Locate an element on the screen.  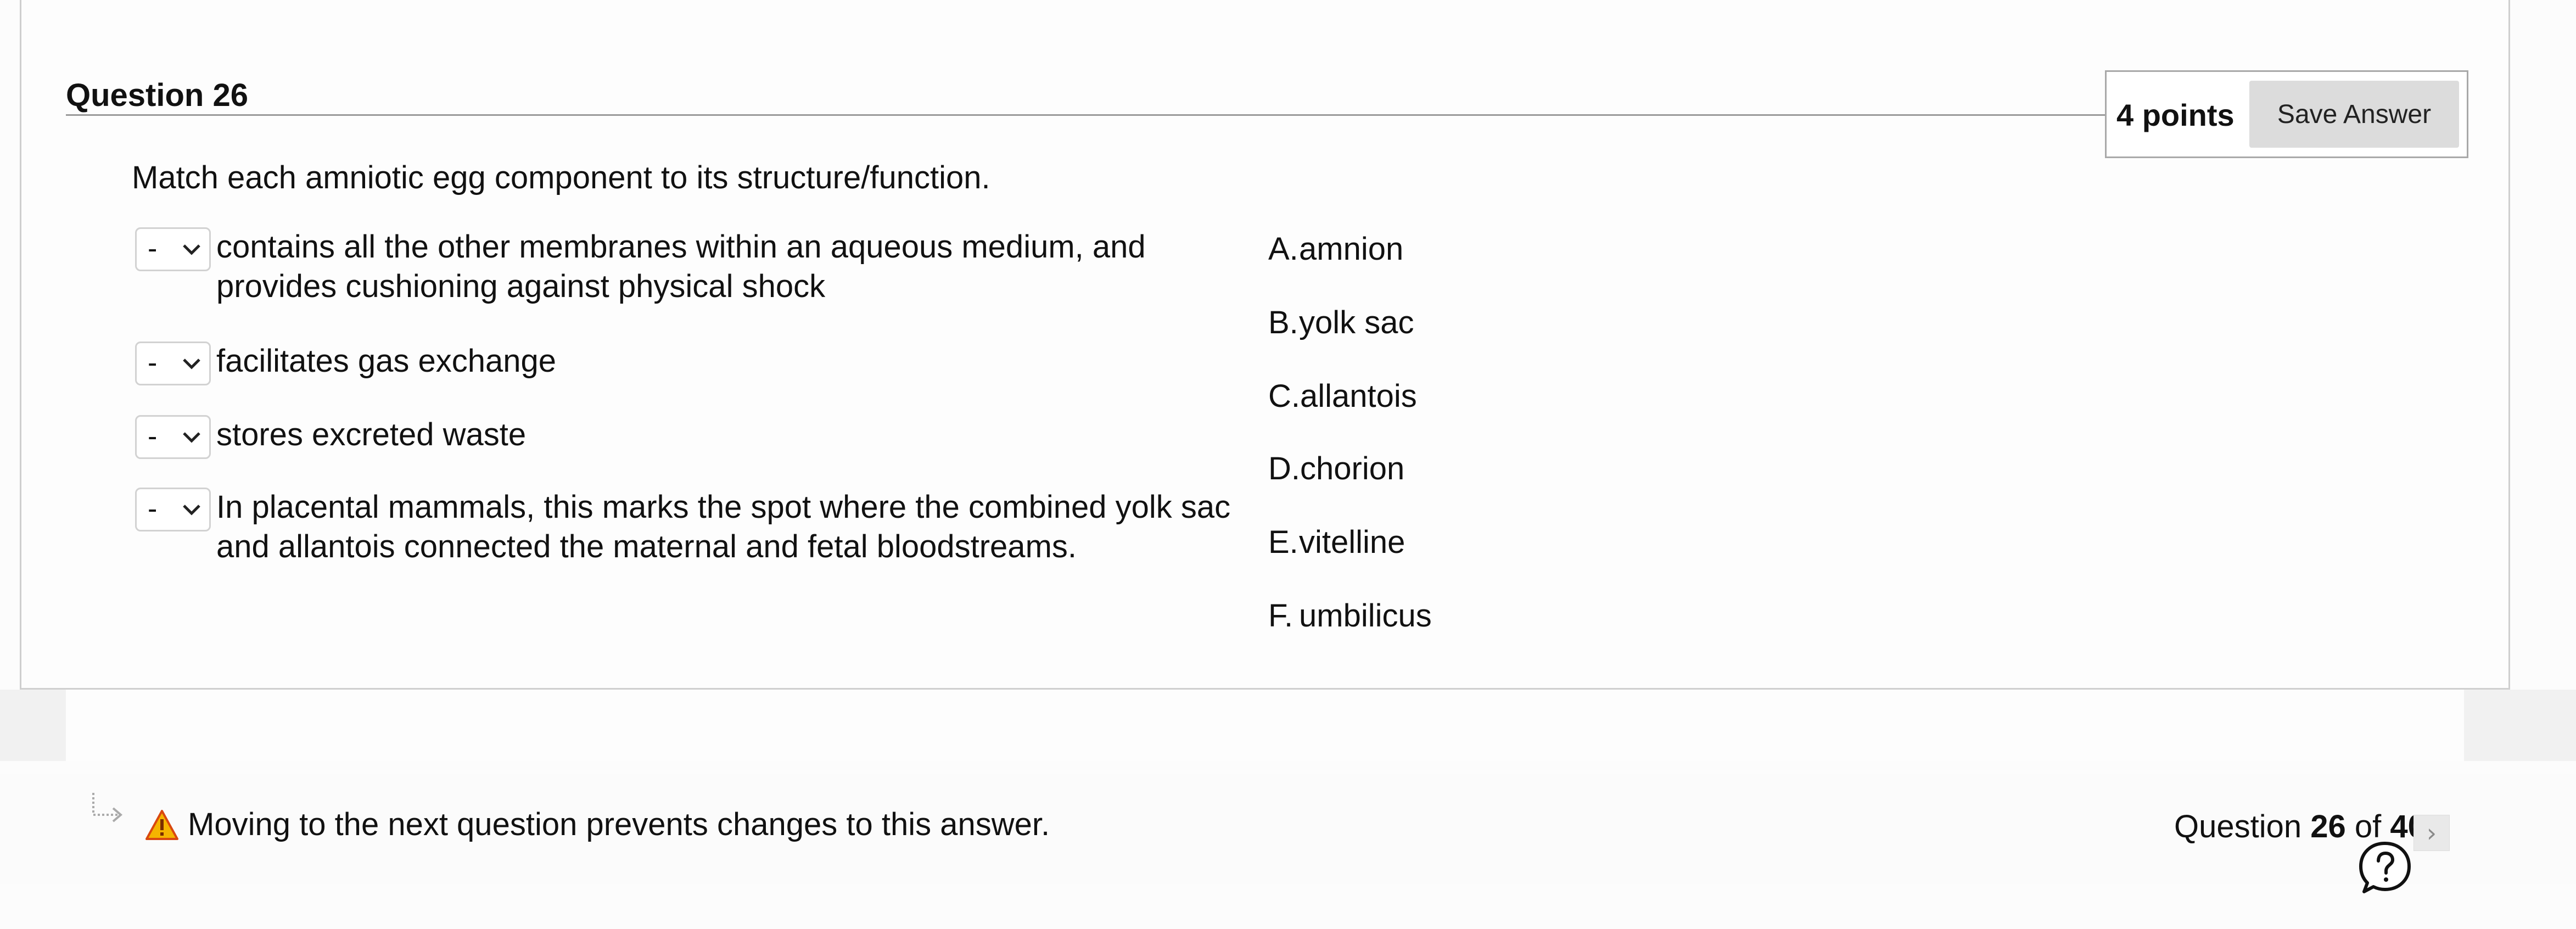
points-box: 4 points Save Answer is located at coordinates (2286, 114).